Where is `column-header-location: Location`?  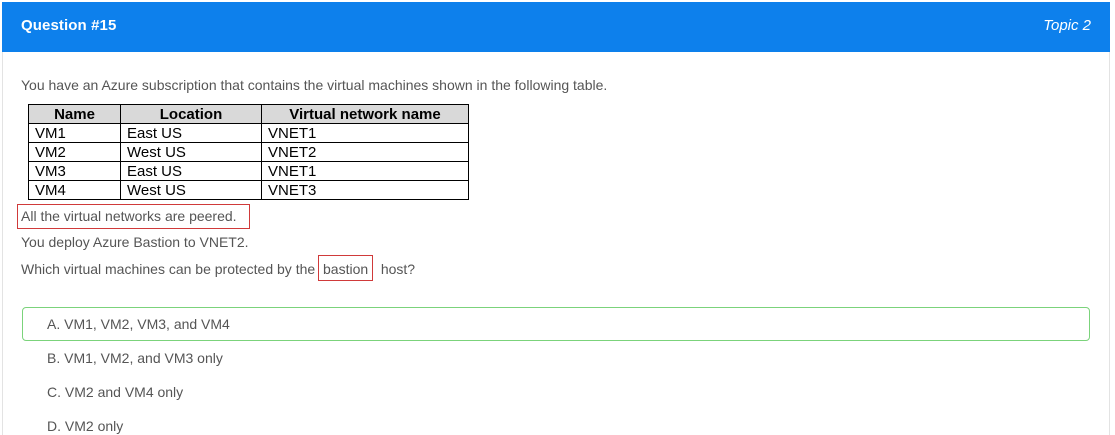
column-header-location: Location is located at coordinates (191, 114).